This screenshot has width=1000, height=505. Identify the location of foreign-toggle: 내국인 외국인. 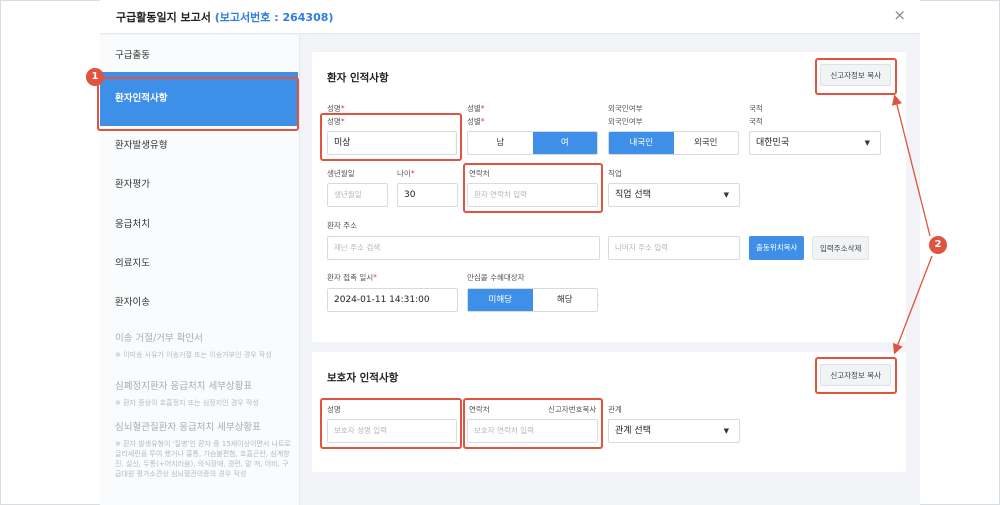
(673, 143).